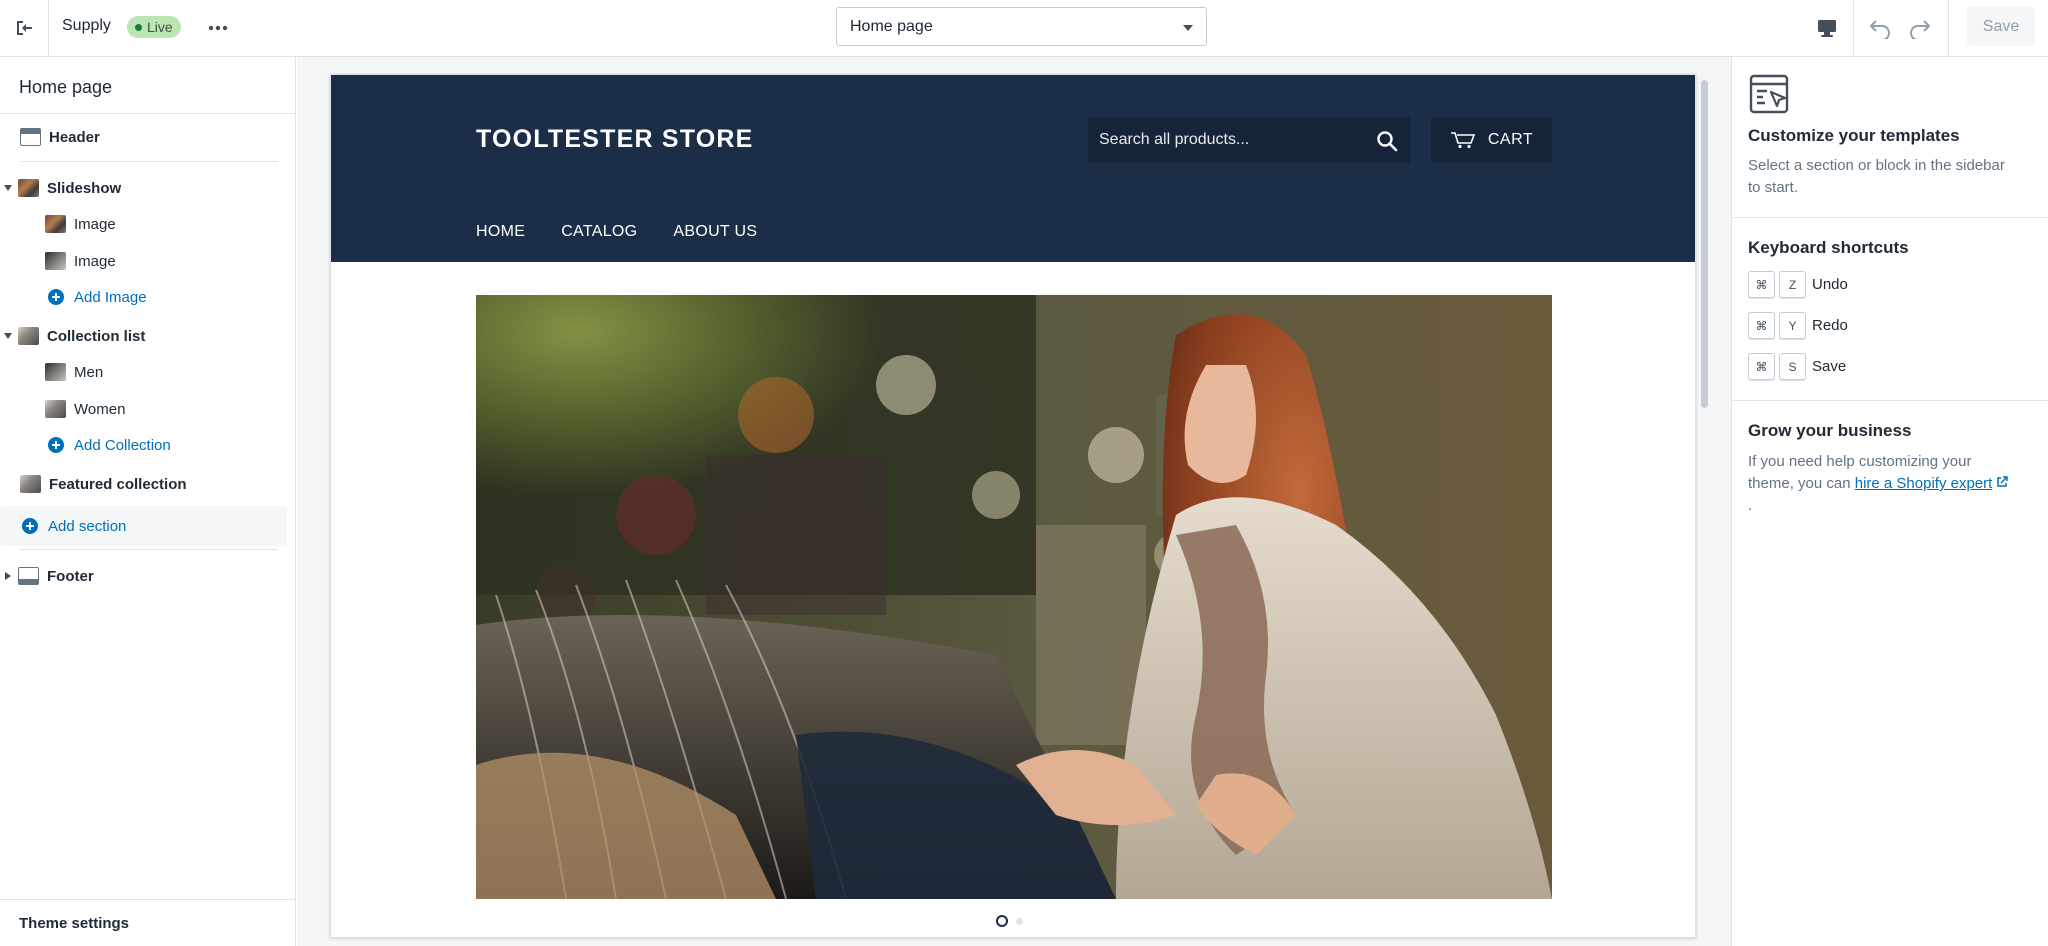 This screenshot has height=946, width=2048. I want to click on slide-dot, so click(1019, 921).